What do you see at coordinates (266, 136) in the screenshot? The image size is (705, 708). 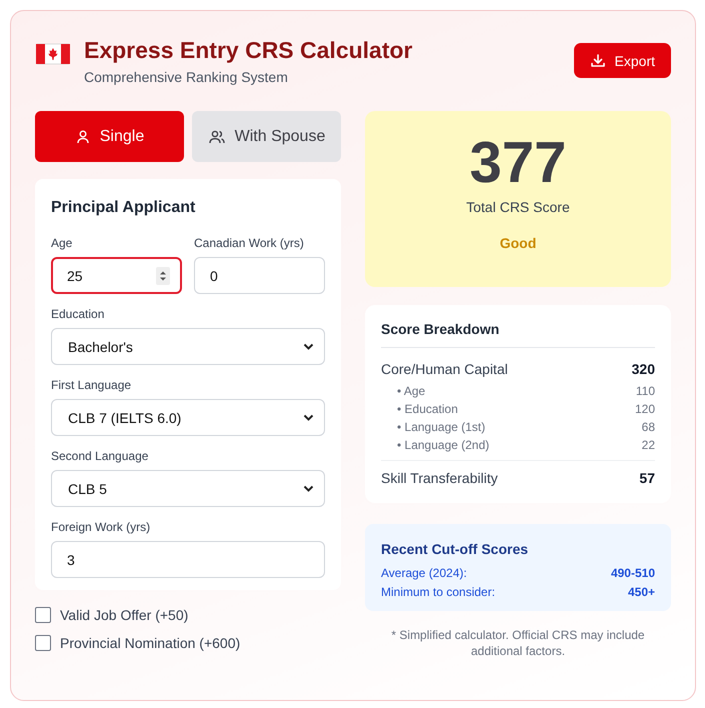 I see `mode-tab: With Spouse` at bounding box center [266, 136].